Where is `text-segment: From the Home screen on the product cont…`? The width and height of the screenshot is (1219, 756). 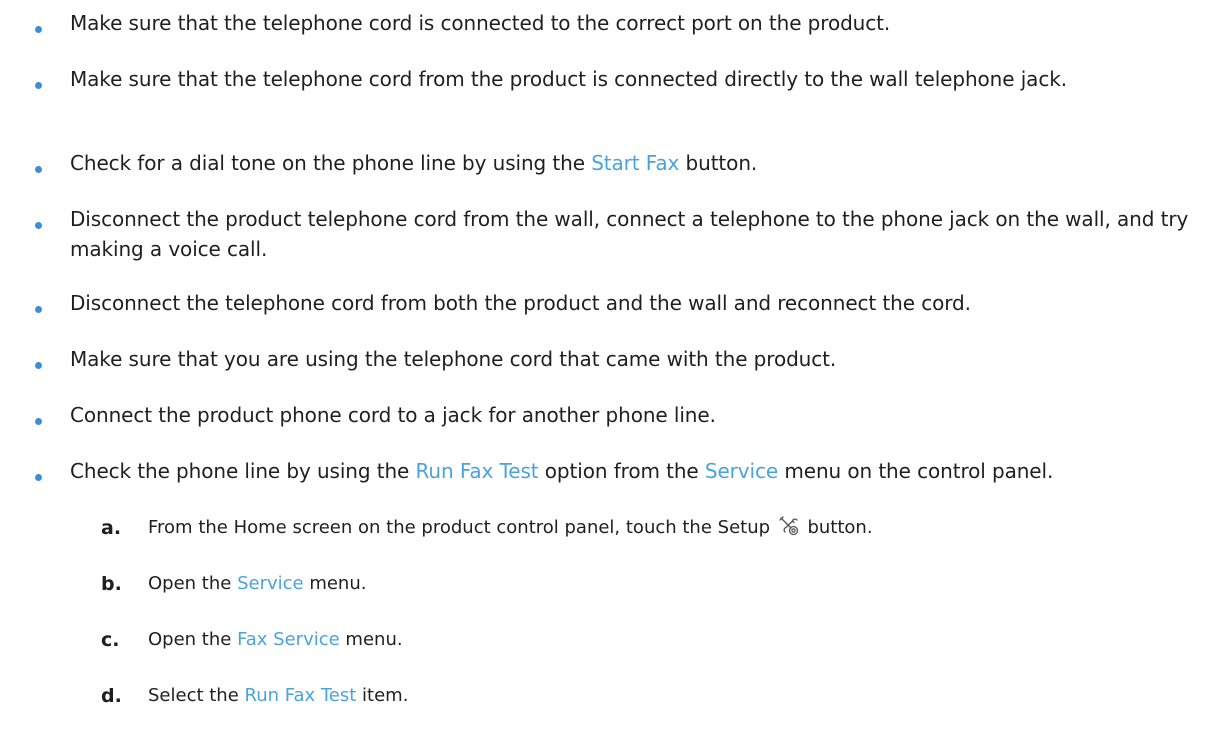 text-segment: From the Home screen on the product cont… is located at coordinates (462, 527).